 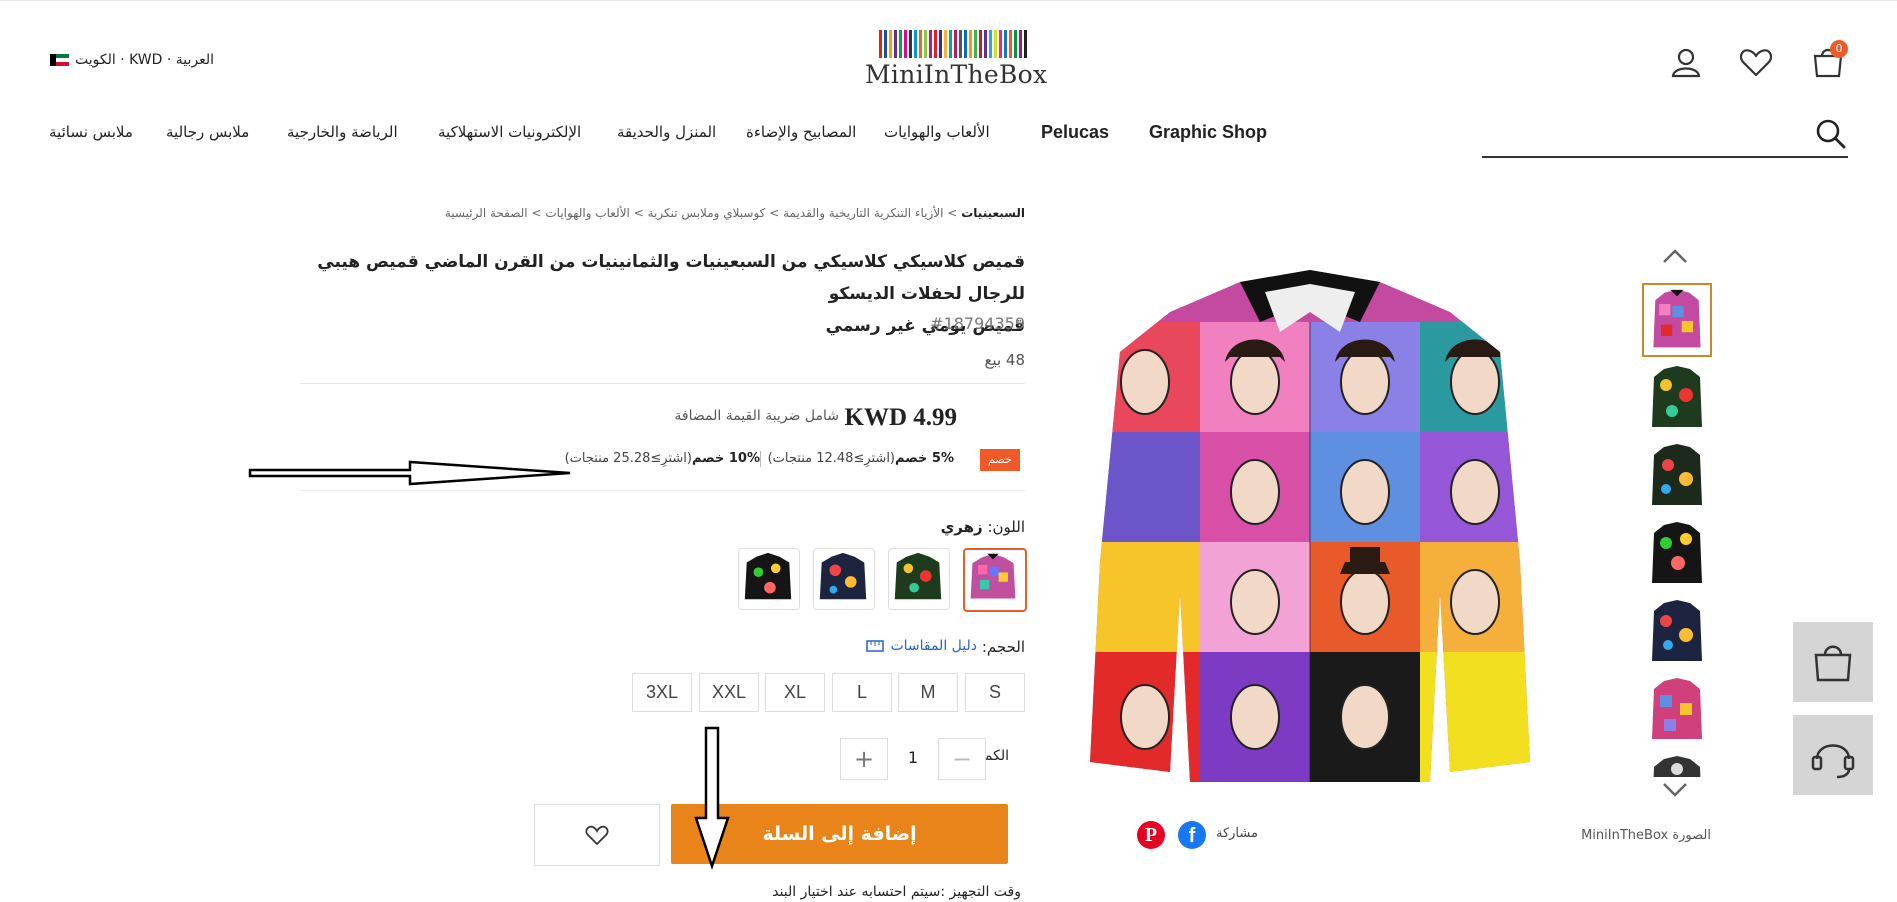 I want to click on account-icon, so click(x=1686, y=62).